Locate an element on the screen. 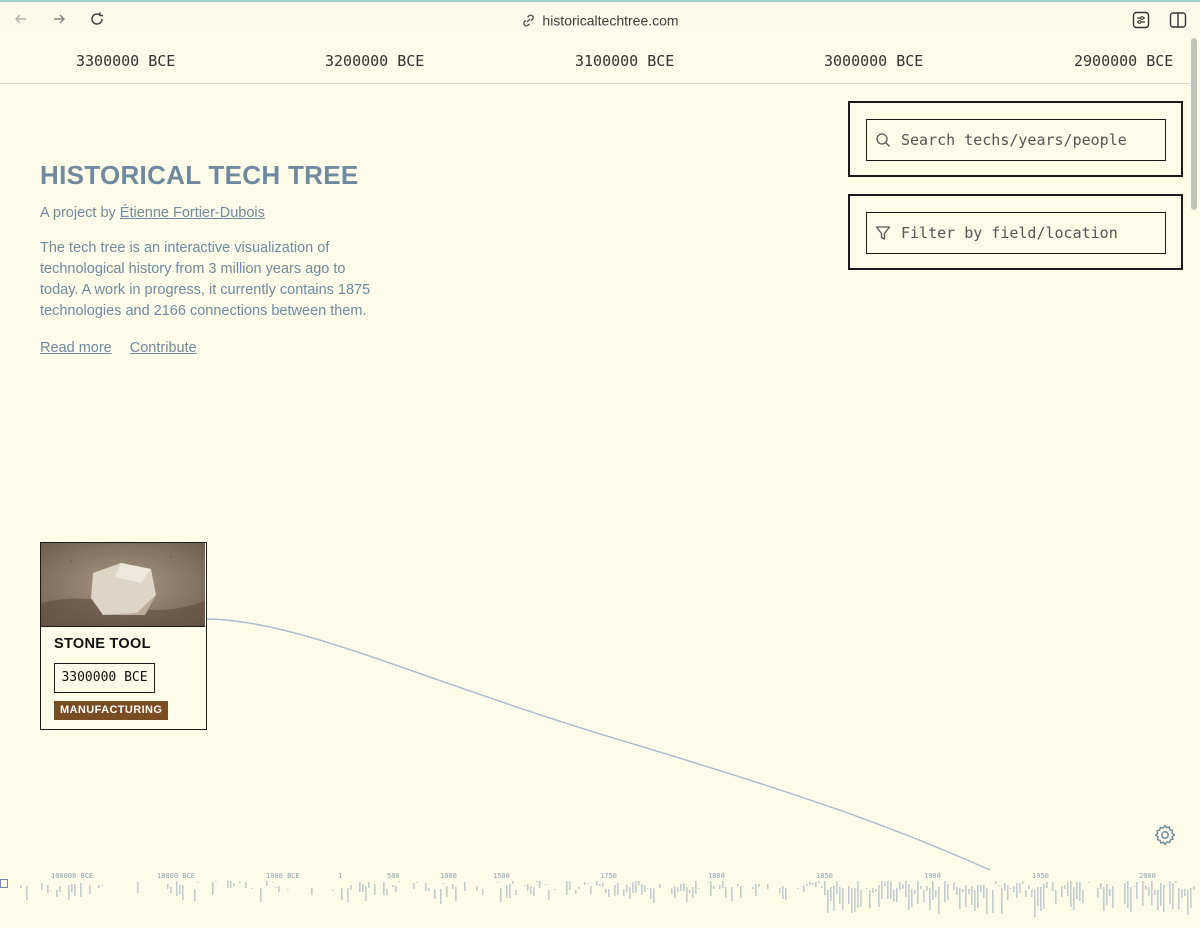  search-panel is located at coordinates (1015, 139).